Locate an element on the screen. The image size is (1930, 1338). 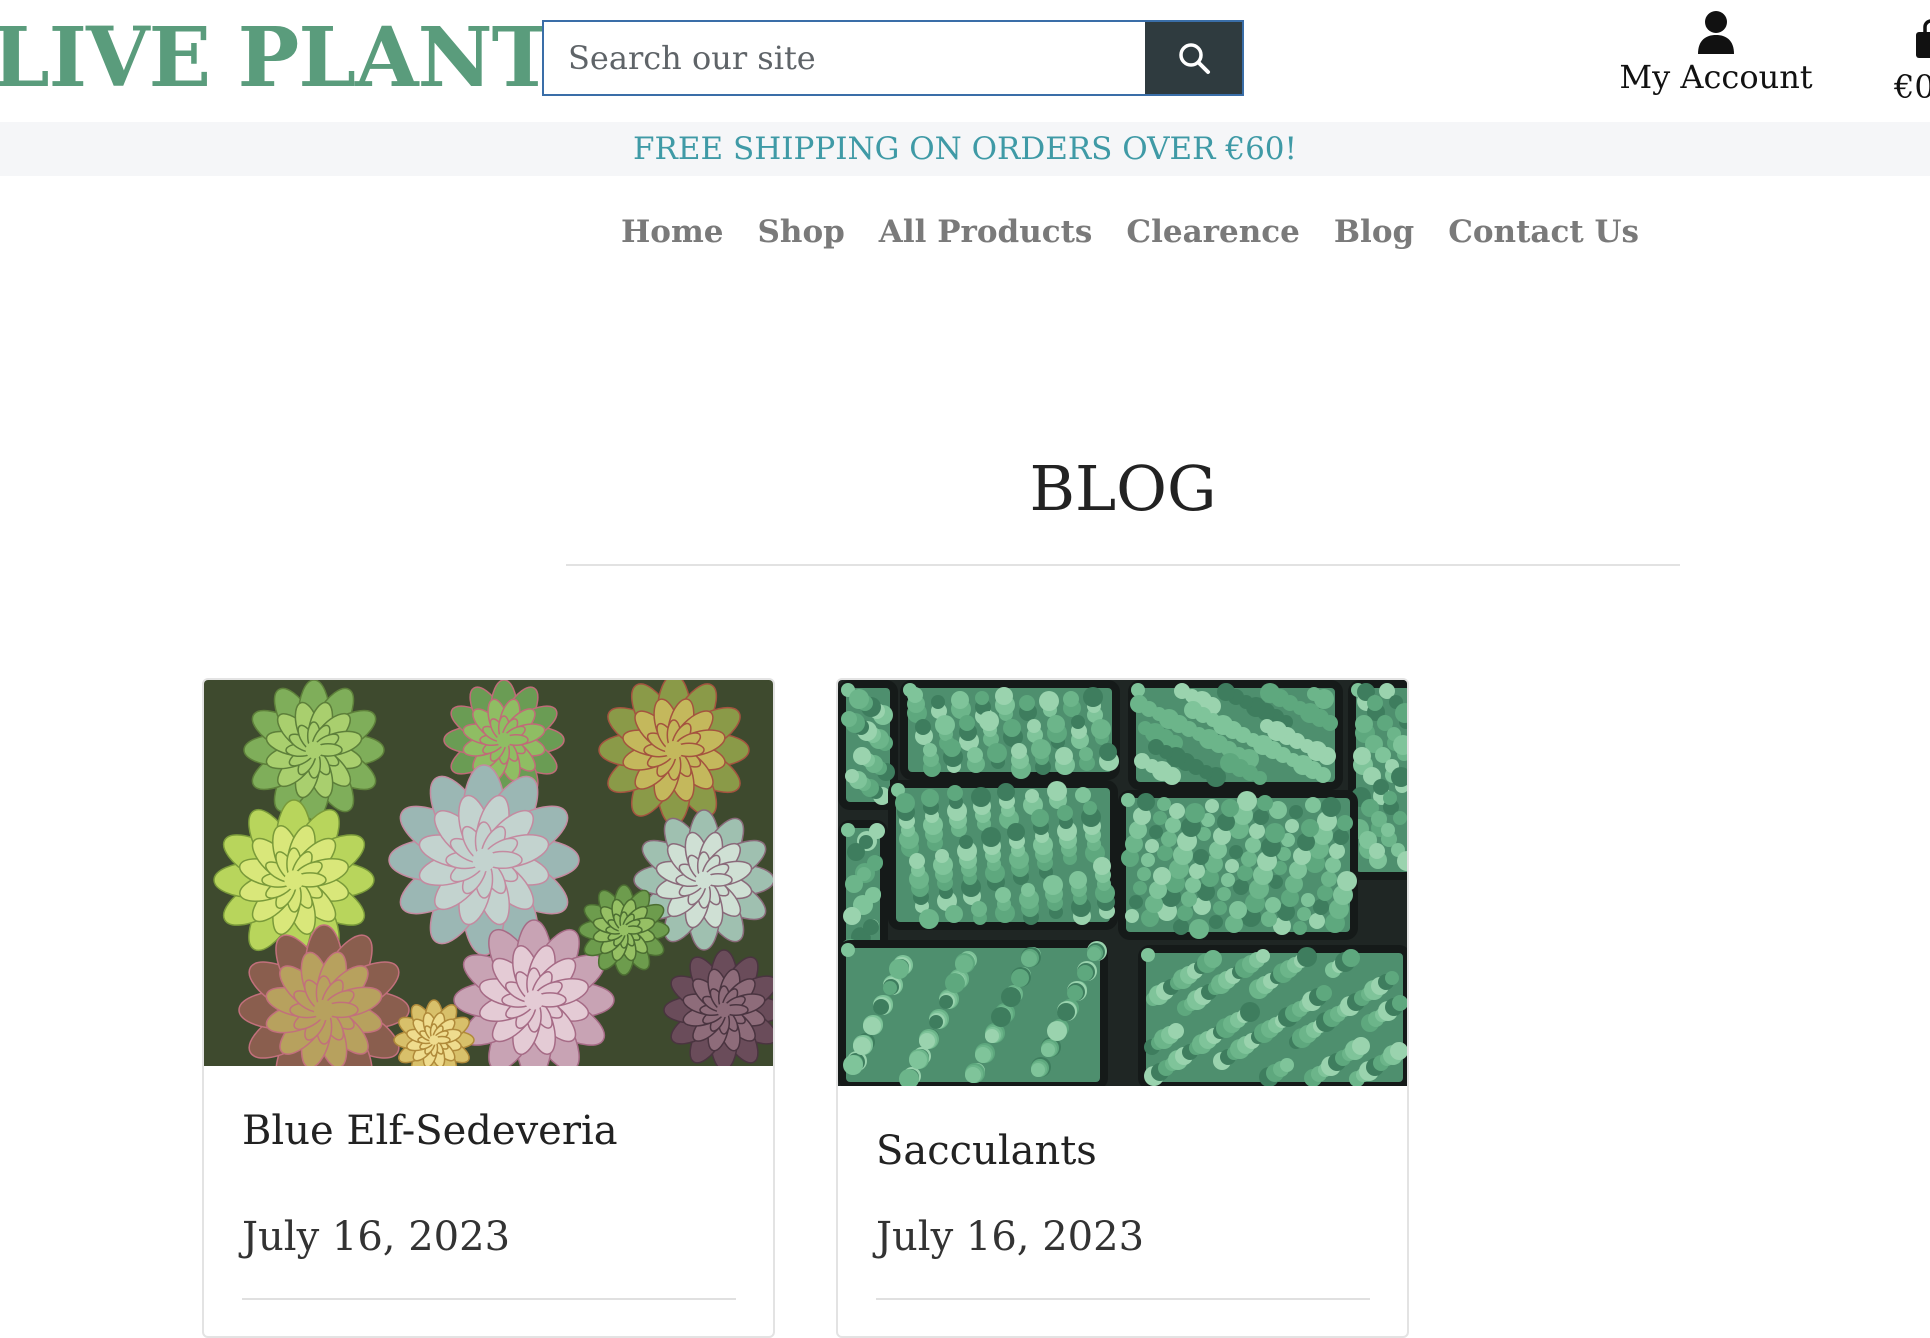
shipping-banner-text: FREE SHIPPING ON ORDERS OVER €60! is located at coordinates (965, 149).